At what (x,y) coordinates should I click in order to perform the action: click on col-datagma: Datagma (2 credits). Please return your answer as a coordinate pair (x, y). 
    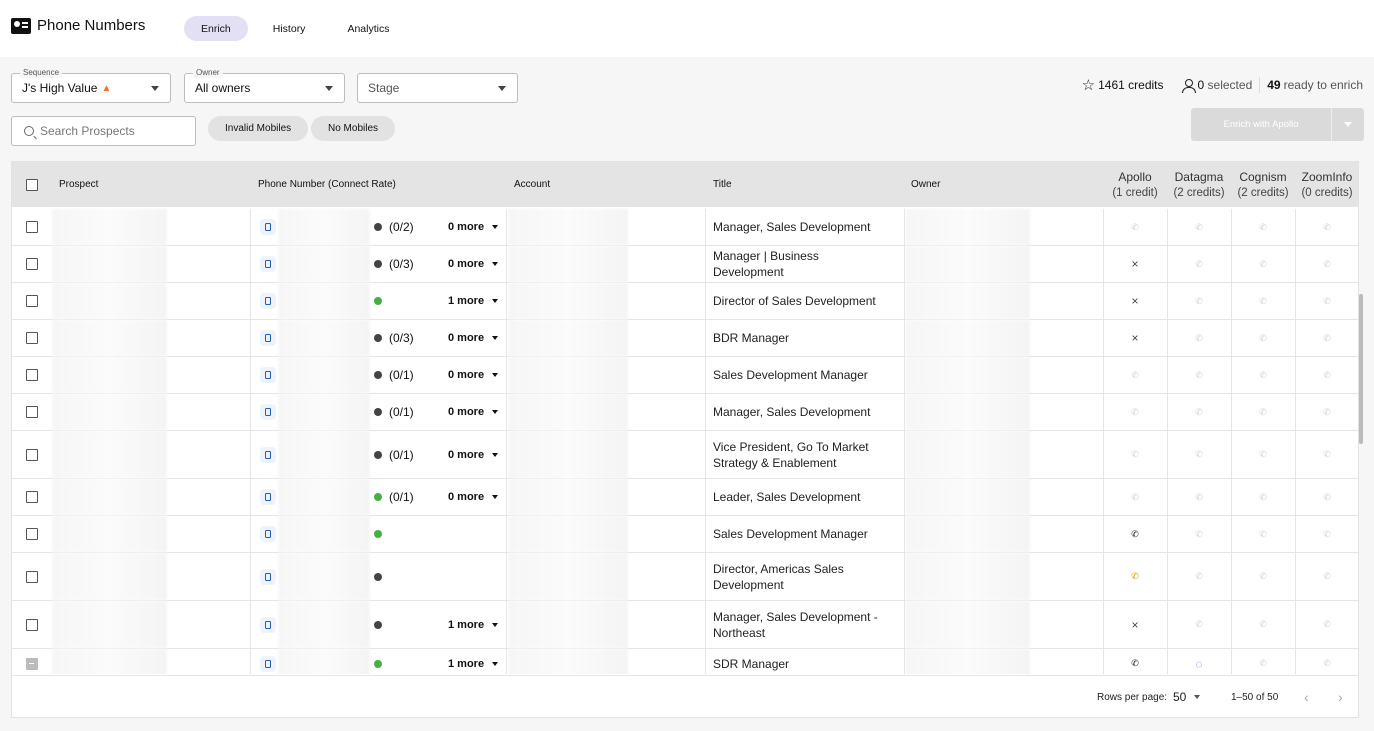
    Looking at the image, I should click on (1199, 184).